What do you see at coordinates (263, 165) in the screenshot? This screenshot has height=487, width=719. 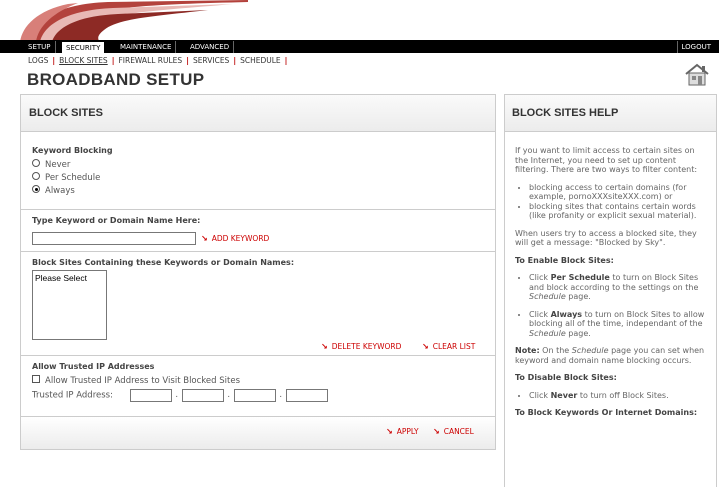 I see `radio-row-never: Never` at bounding box center [263, 165].